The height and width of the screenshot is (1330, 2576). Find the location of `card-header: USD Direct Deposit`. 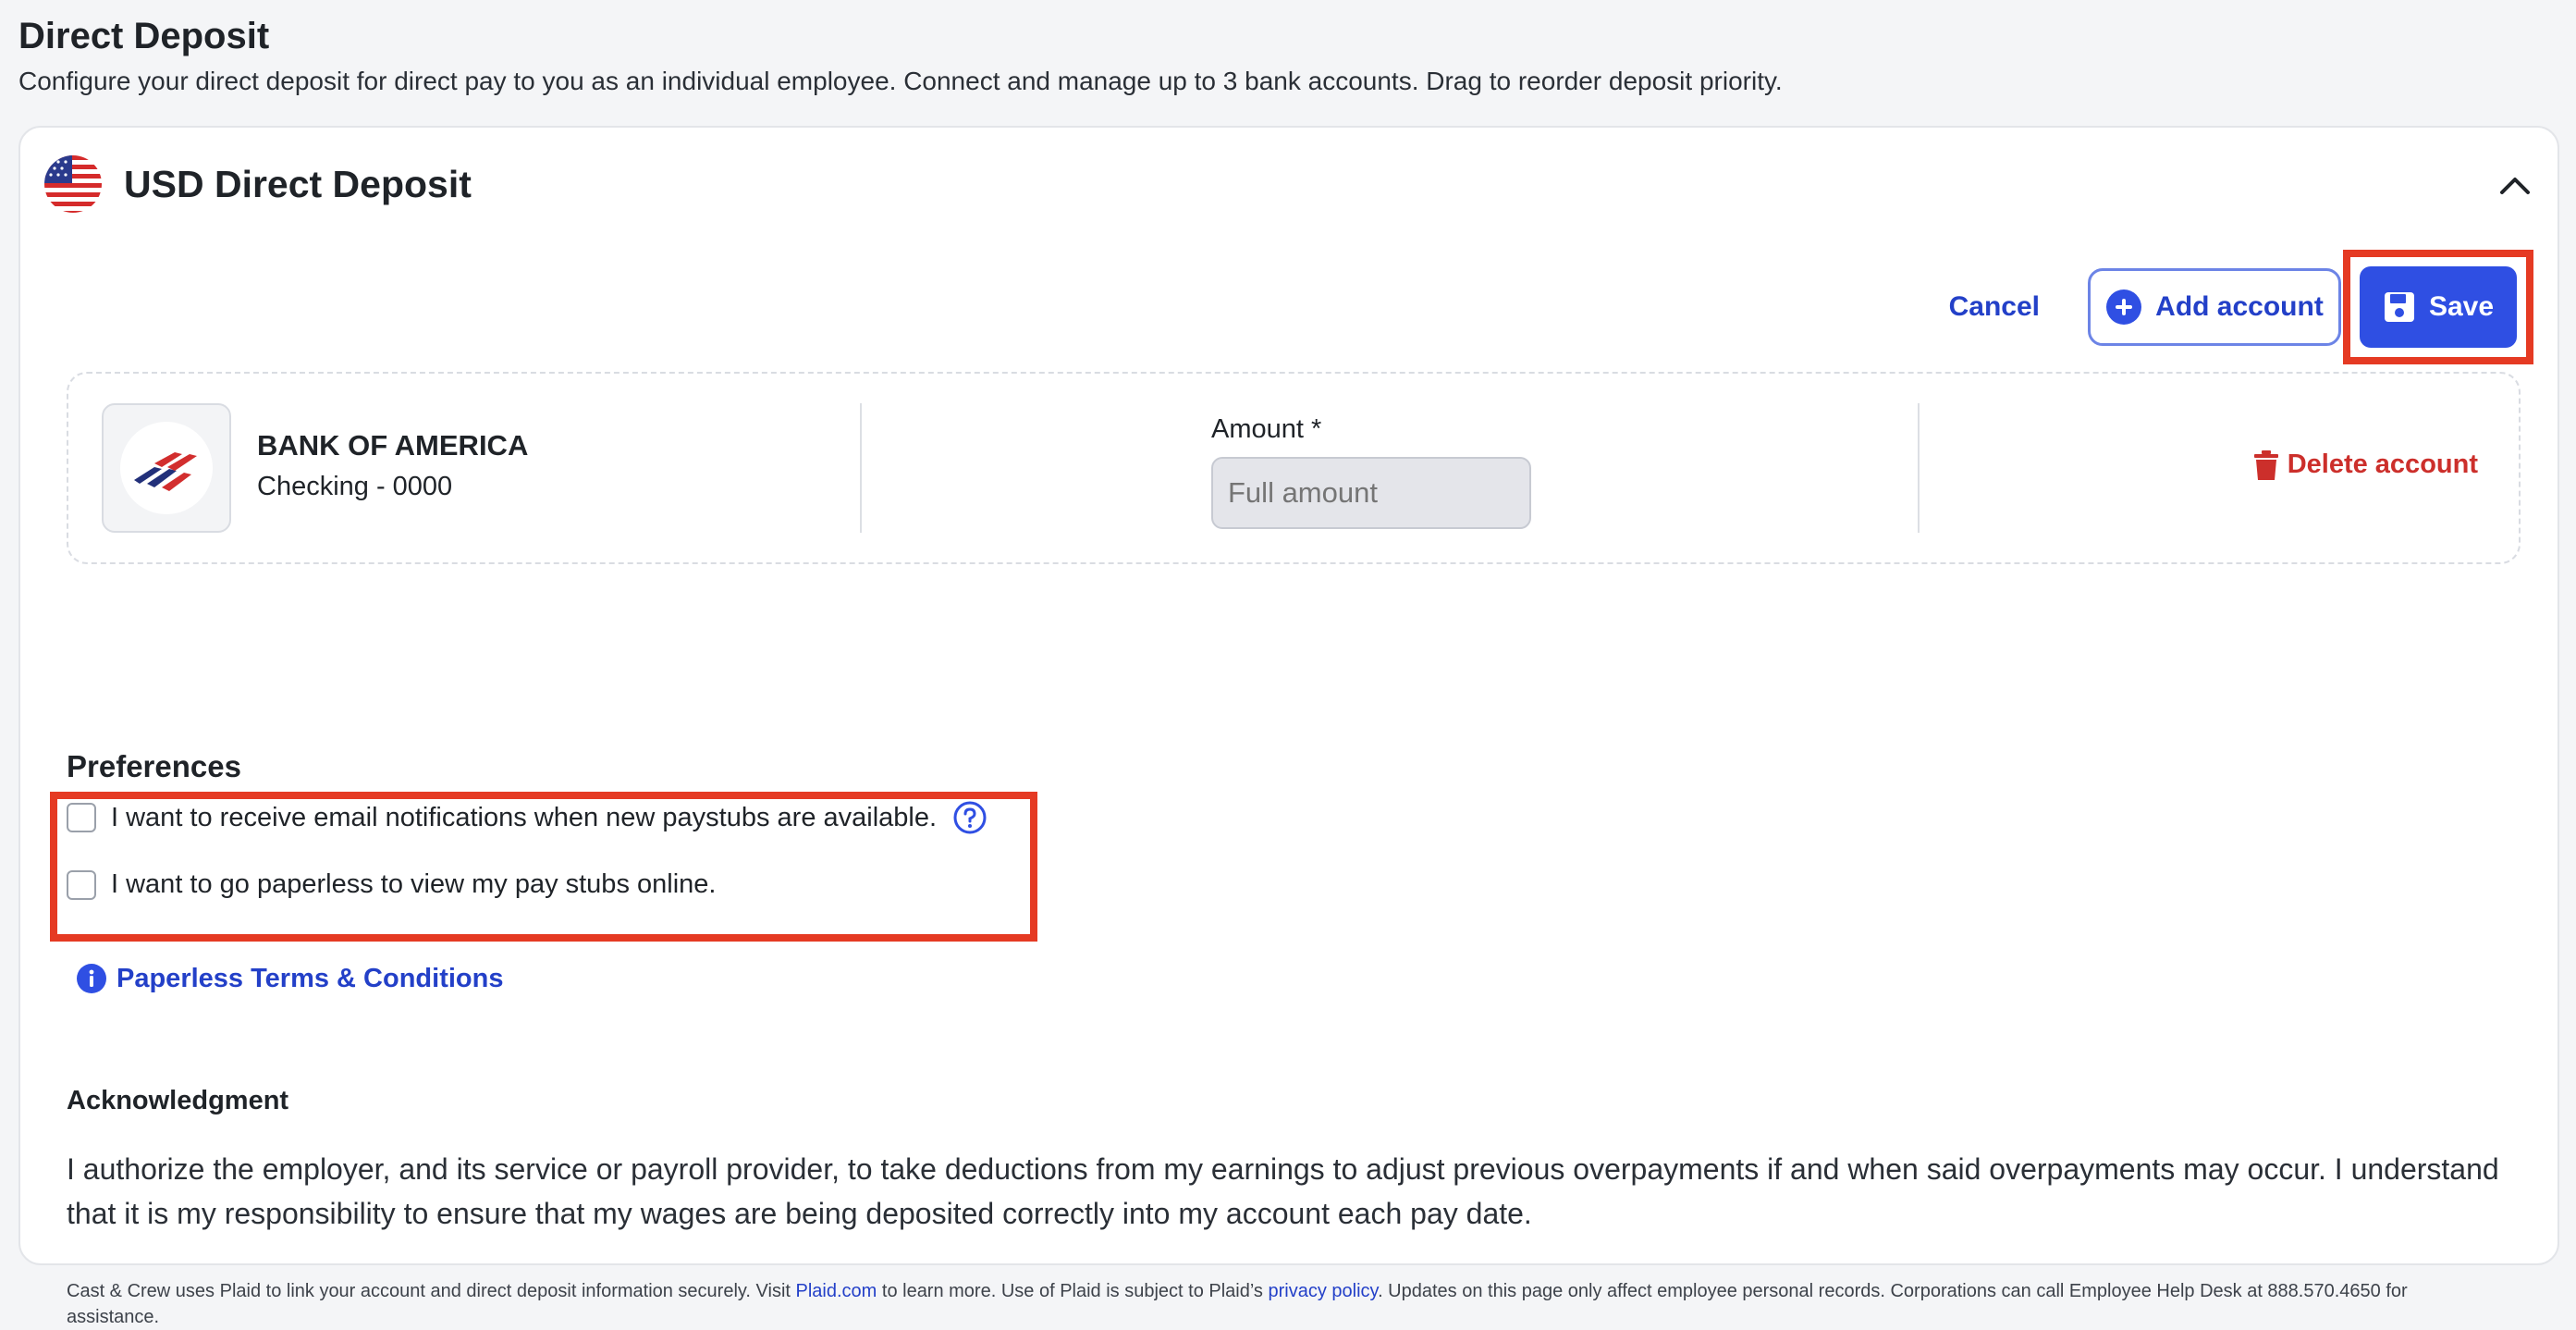

card-header: USD Direct Deposit is located at coordinates (258, 184).